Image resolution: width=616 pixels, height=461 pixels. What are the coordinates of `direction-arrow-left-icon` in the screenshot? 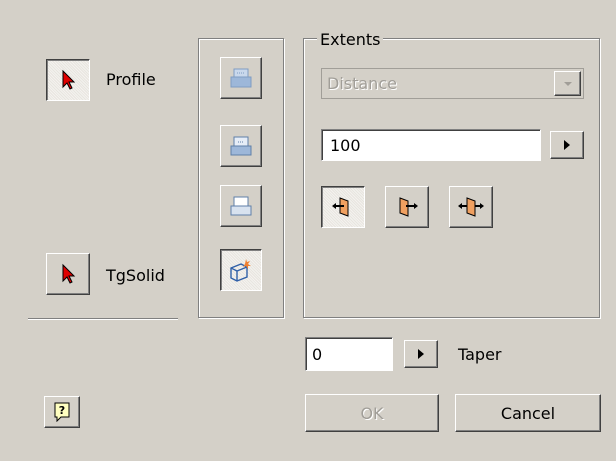 It's located at (340, 207).